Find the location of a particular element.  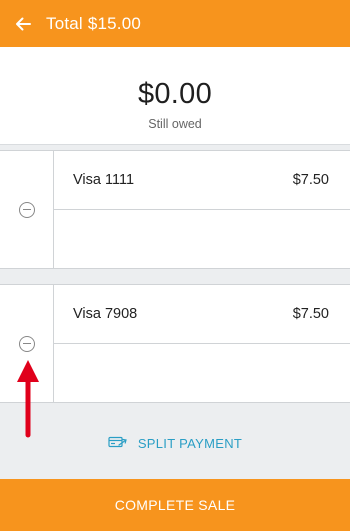

payment-row: Visa 1111 $7.50 is located at coordinates (202, 180).